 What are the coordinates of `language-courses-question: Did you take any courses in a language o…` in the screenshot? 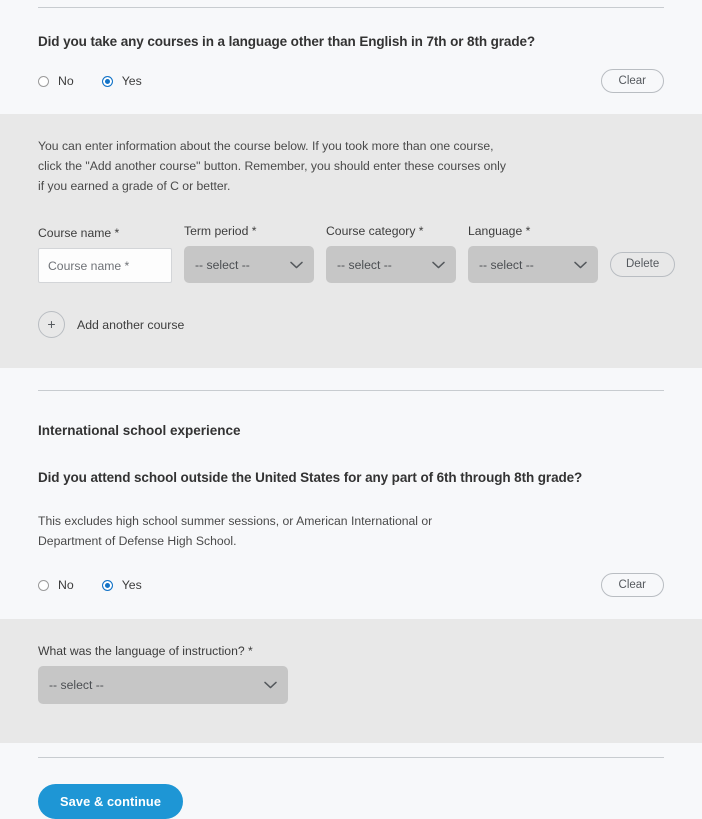 It's located at (287, 41).